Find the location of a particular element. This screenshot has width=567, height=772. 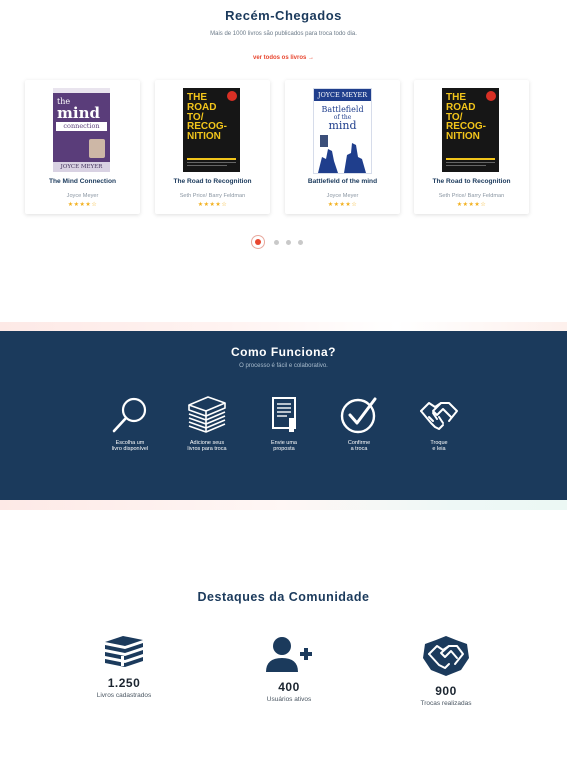

step-label-line: proposta is located at coordinates (284, 449).